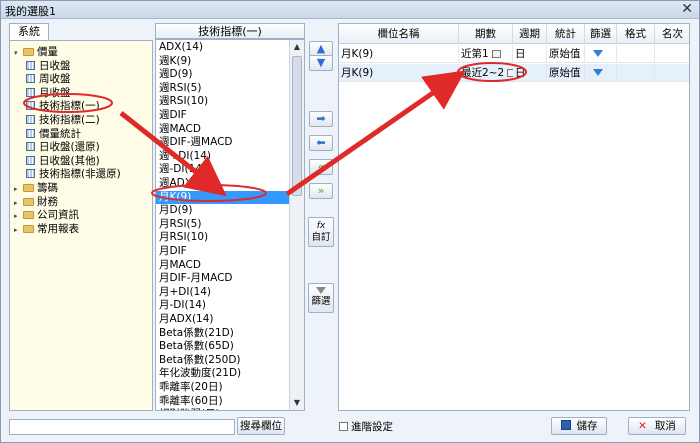 The height and width of the screenshot is (443, 700). What do you see at coordinates (175, 211) in the screenshot?
I see `list-item: 月D(9)` at bounding box center [175, 211].